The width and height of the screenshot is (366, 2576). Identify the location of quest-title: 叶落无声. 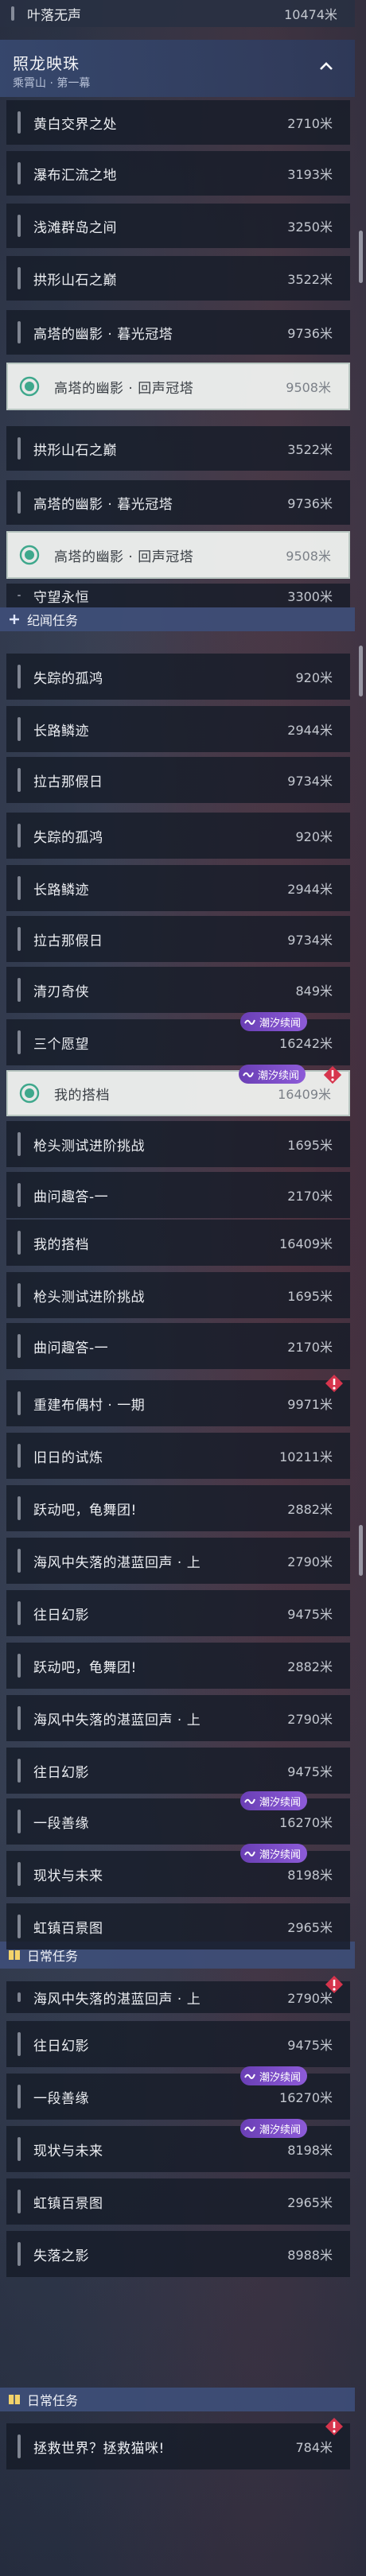
(54, 16).